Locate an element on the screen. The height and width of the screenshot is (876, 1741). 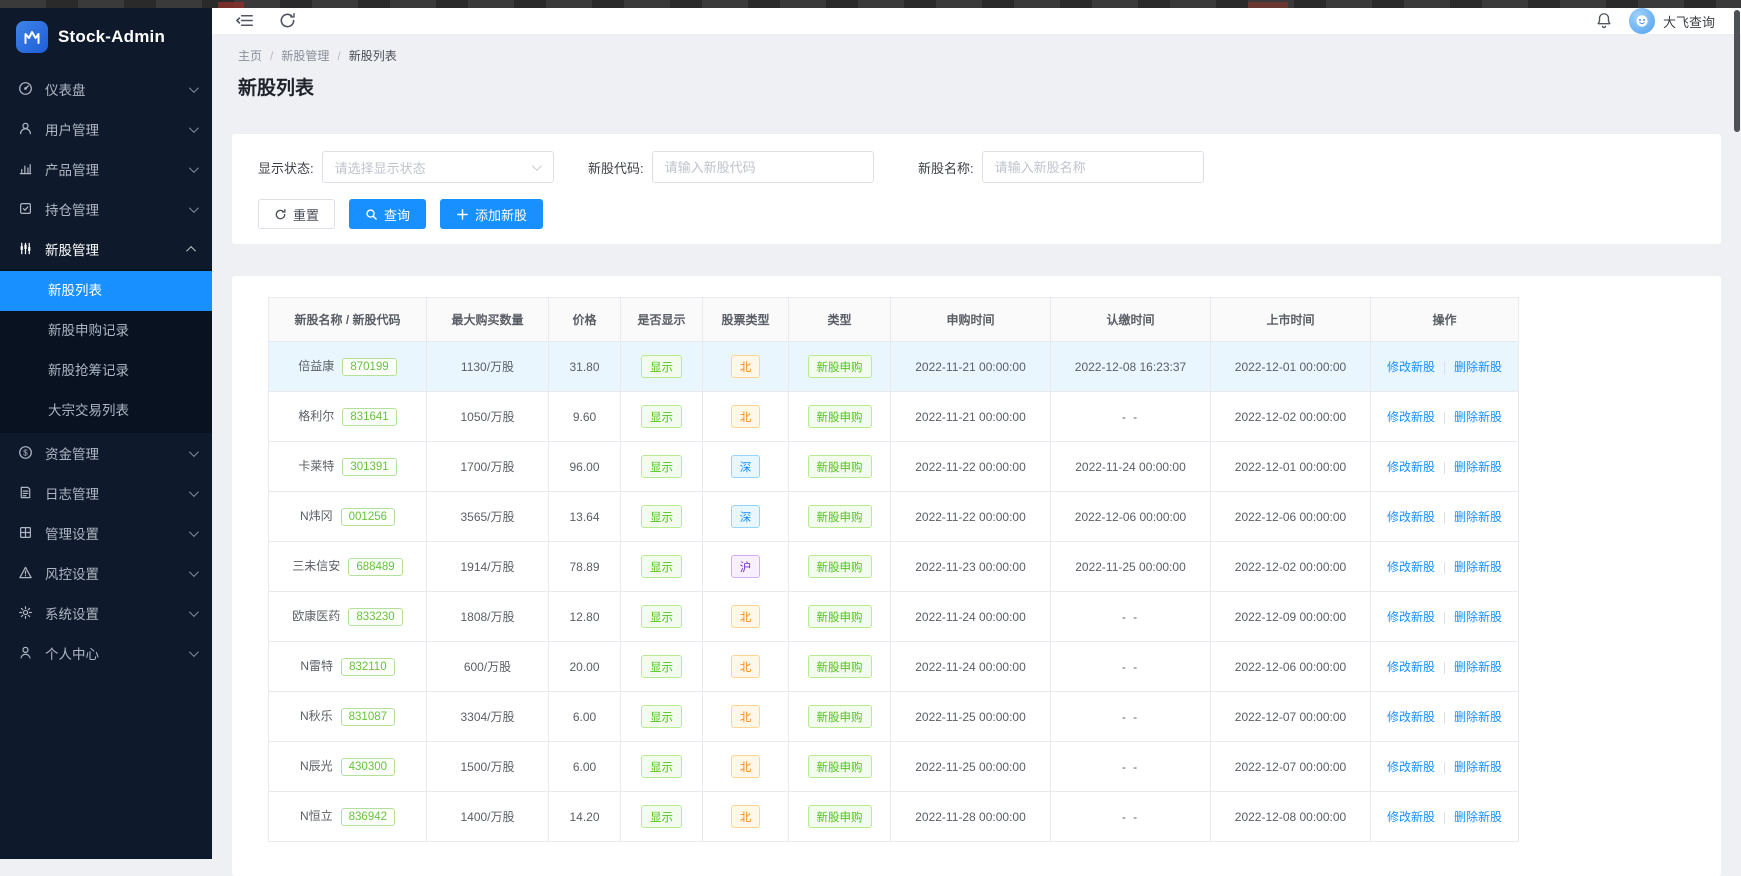
sidebar-subitem-new-stock-list: 新股列表 is located at coordinates (106, 291).